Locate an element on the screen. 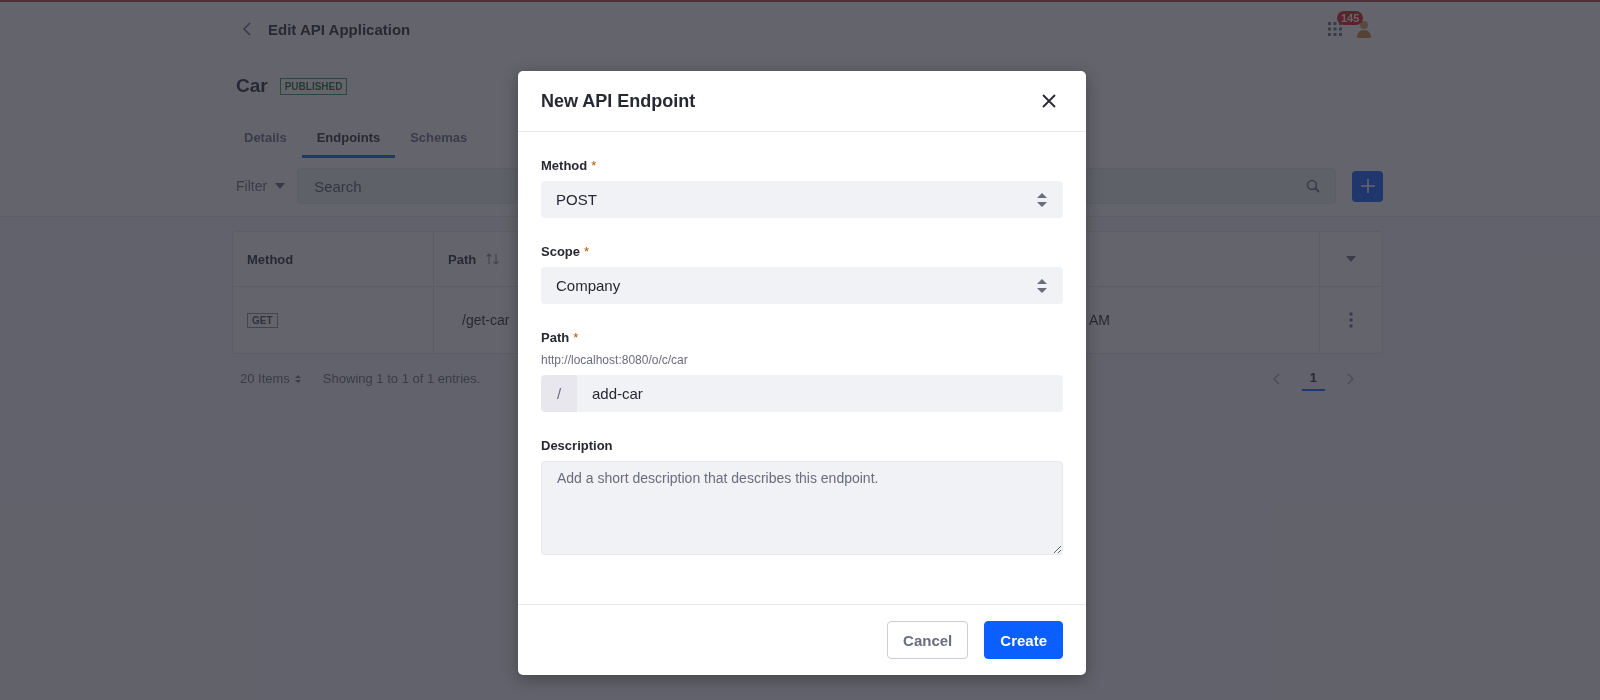 This screenshot has width=1600, height=700. application-name: Car is located at coordinates (252, 86).